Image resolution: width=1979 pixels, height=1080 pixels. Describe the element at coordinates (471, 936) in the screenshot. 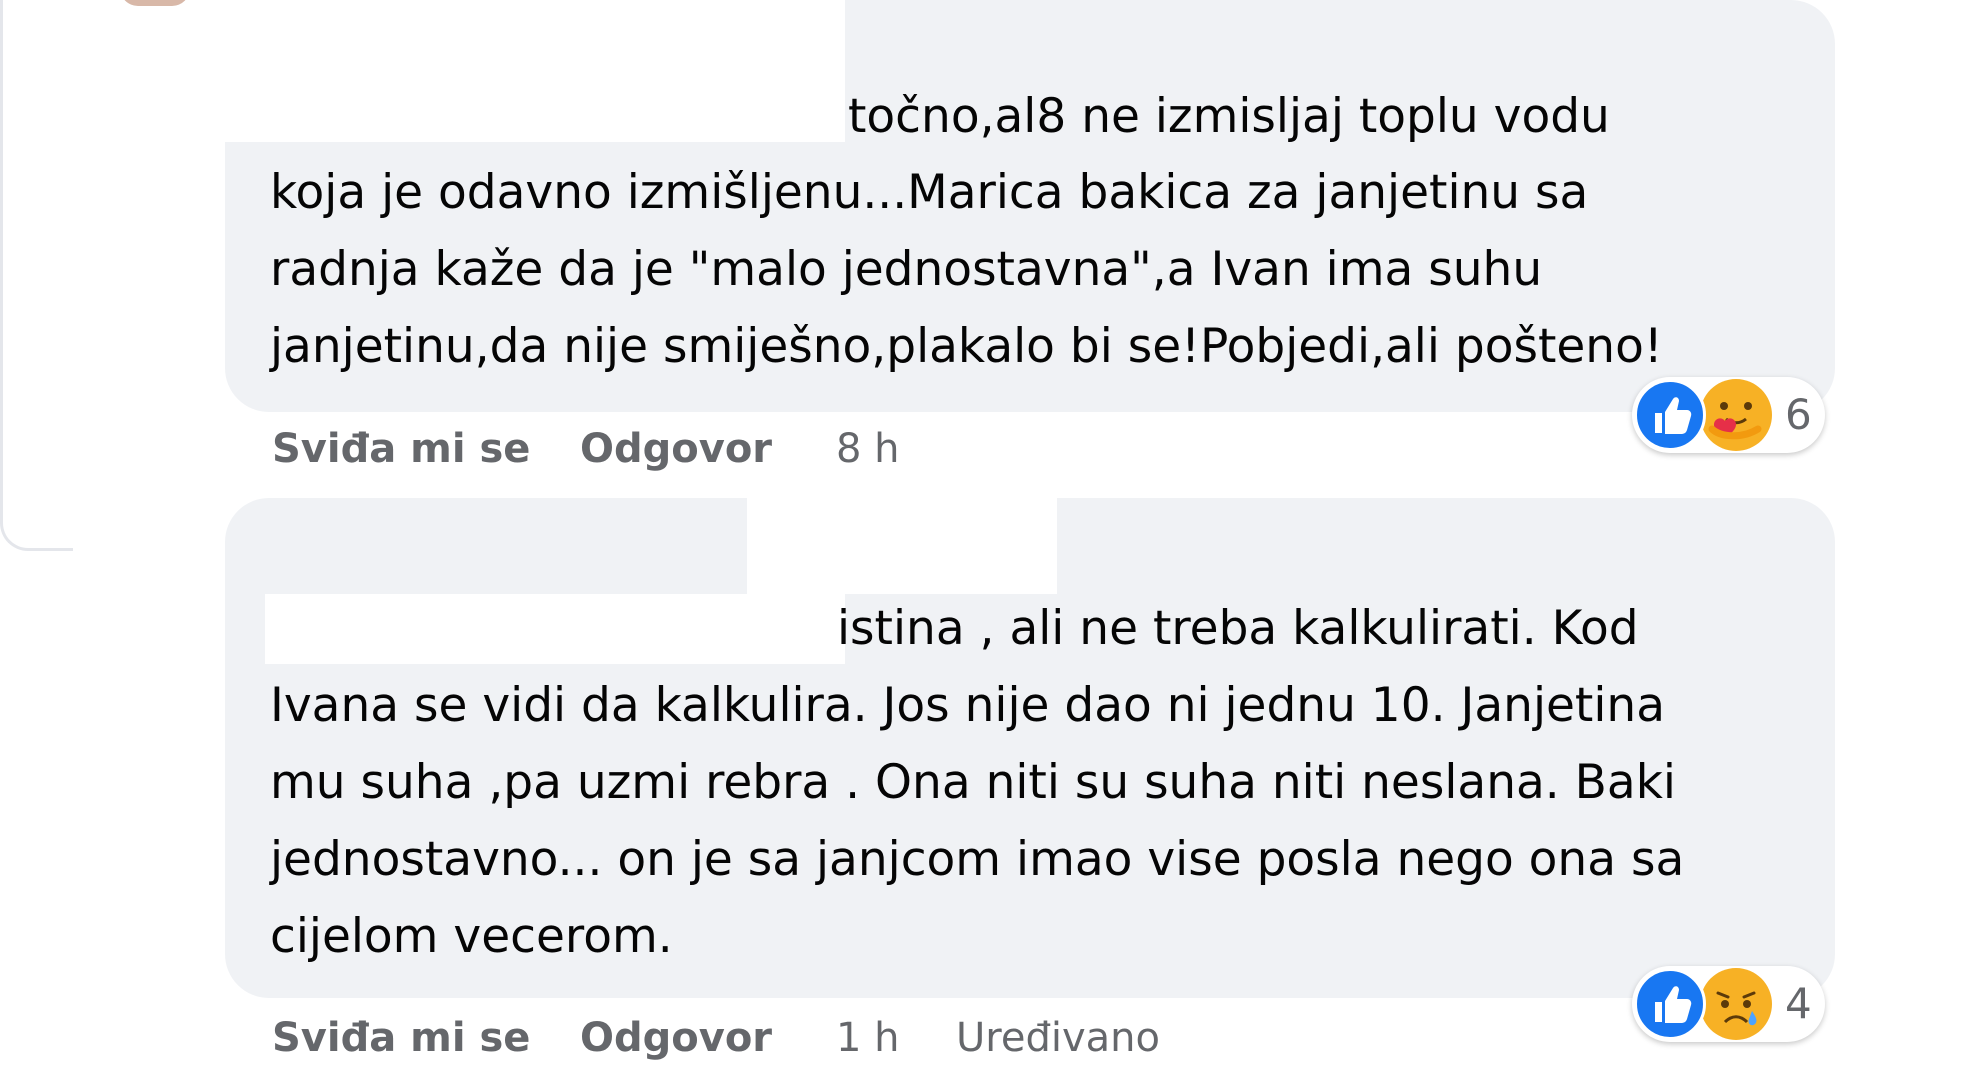

I see `comment-text-line: cijelom vecerom.` at that location.